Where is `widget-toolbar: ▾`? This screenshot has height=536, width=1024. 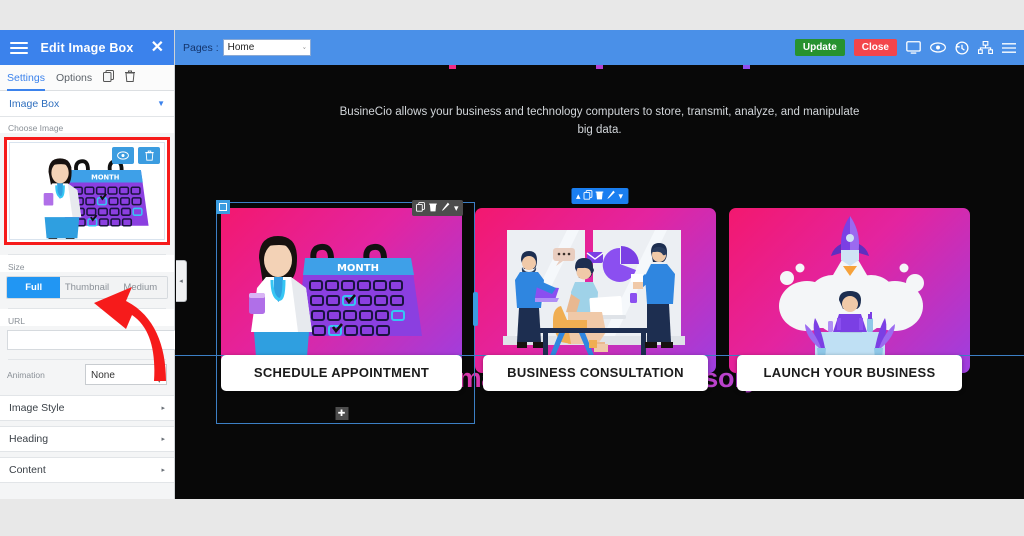
widget-toolbar: ▾ is located at coordinates (437, 208).